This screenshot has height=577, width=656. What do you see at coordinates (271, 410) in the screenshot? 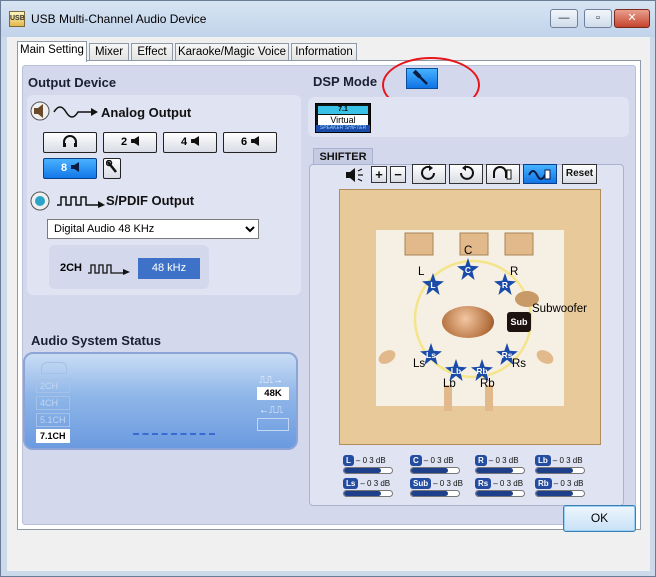
I see `digital-in-indicator: ←⎍⎍` at bounding box center [271, 410].